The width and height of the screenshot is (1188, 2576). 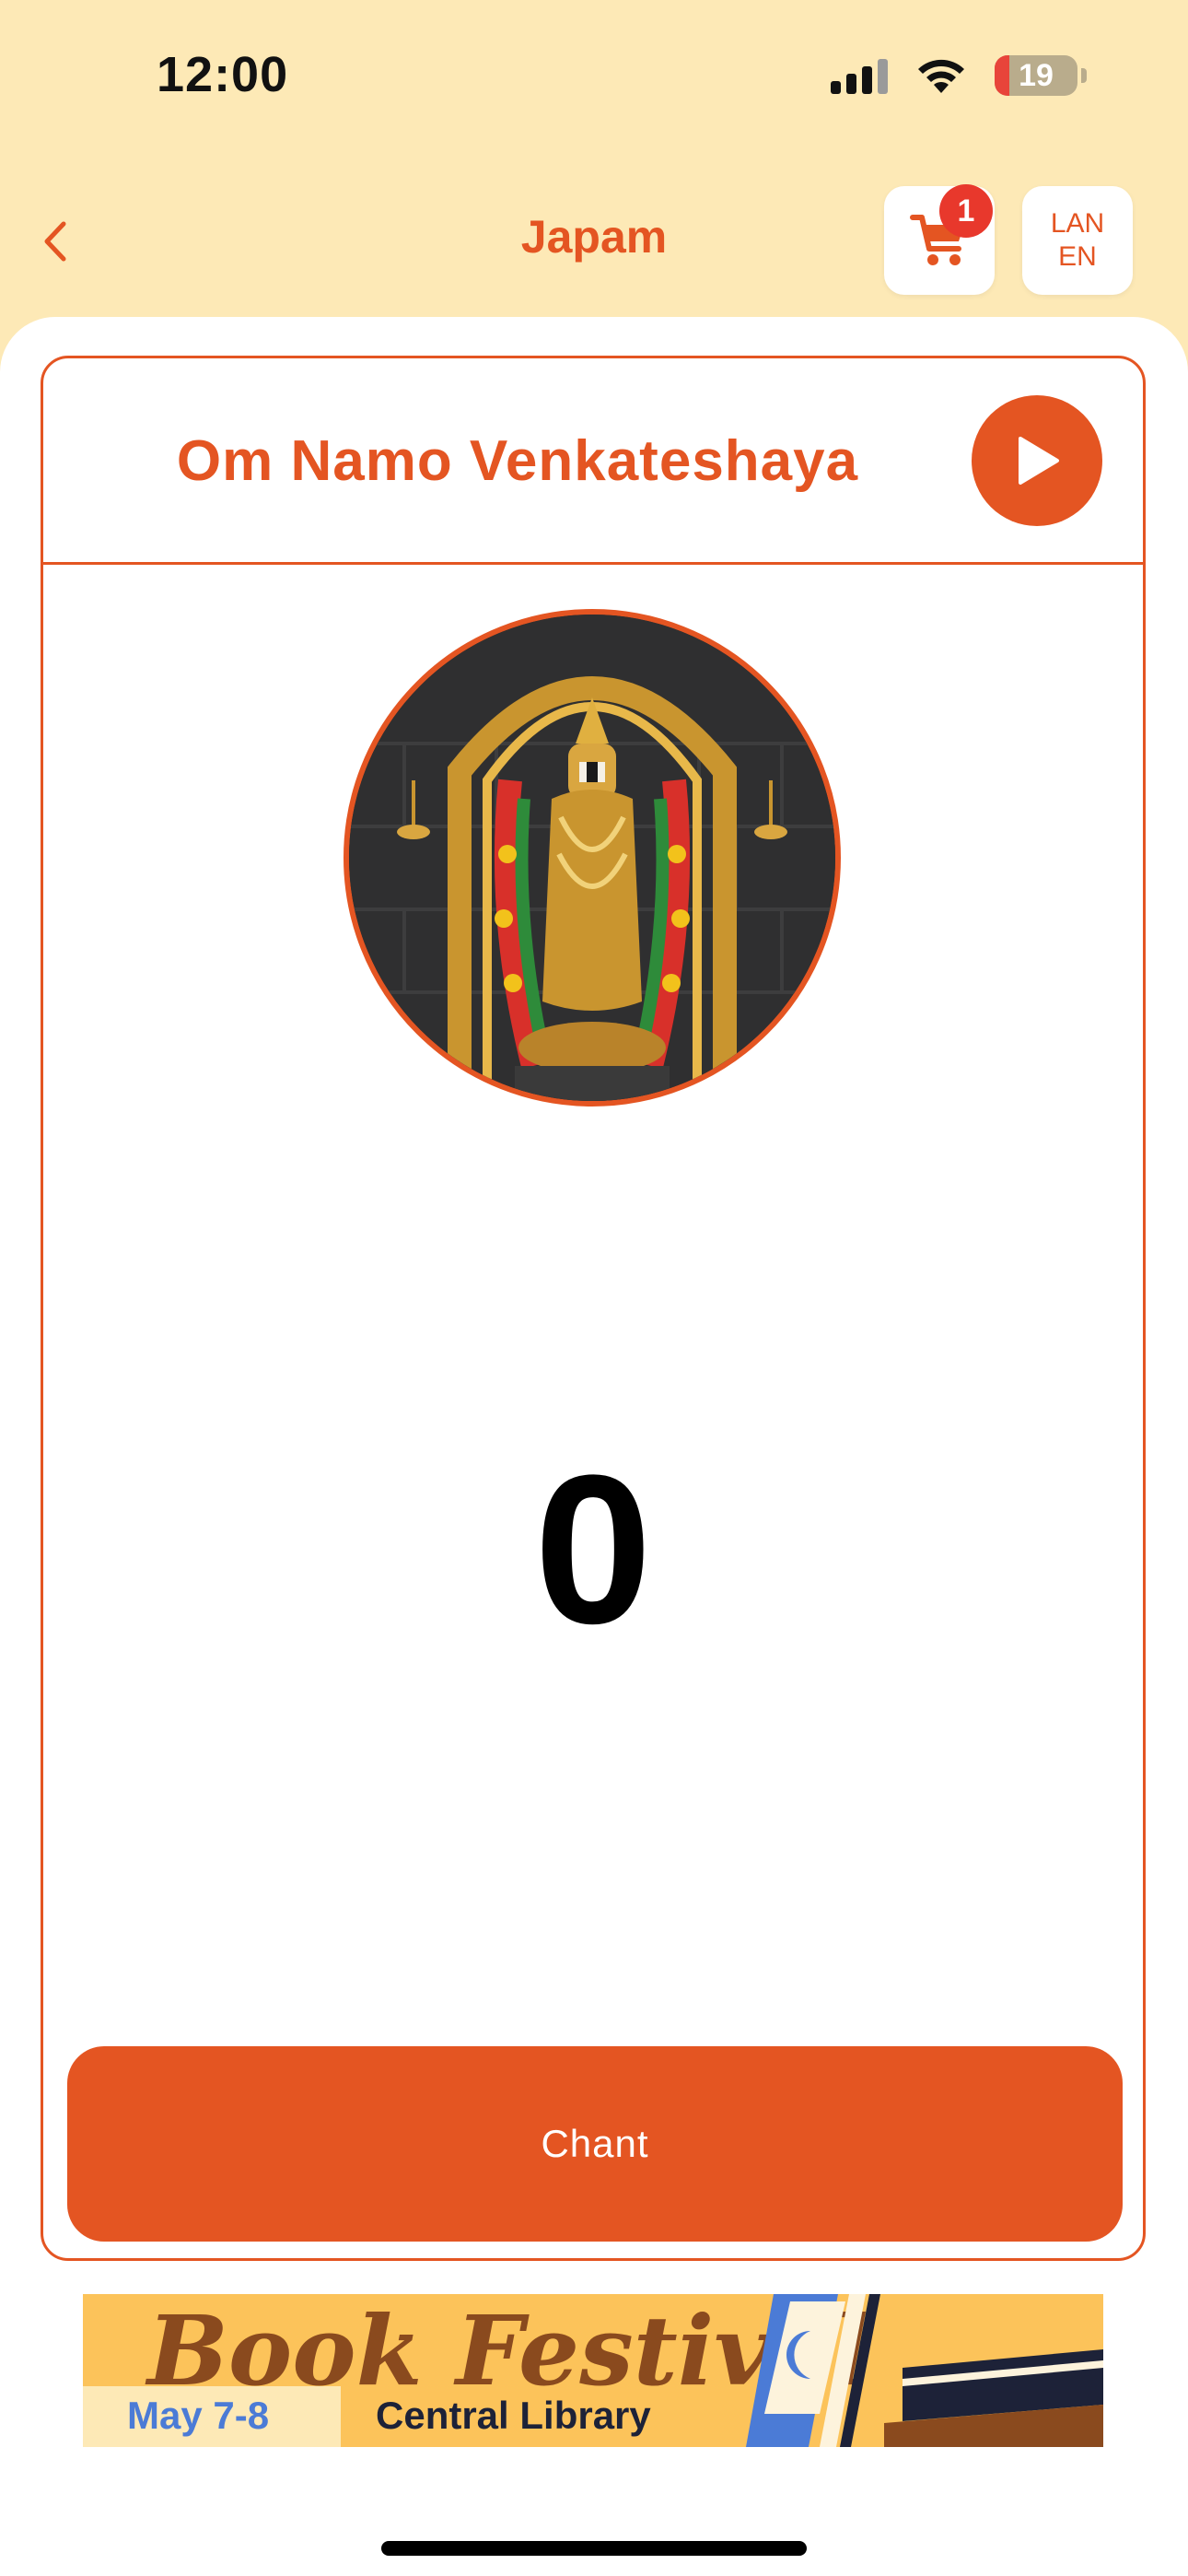 What do you see at coordinates (1077, 240) in the screenshot?
I see `language-button: LAN EN` at bounding box center [1077, 240].